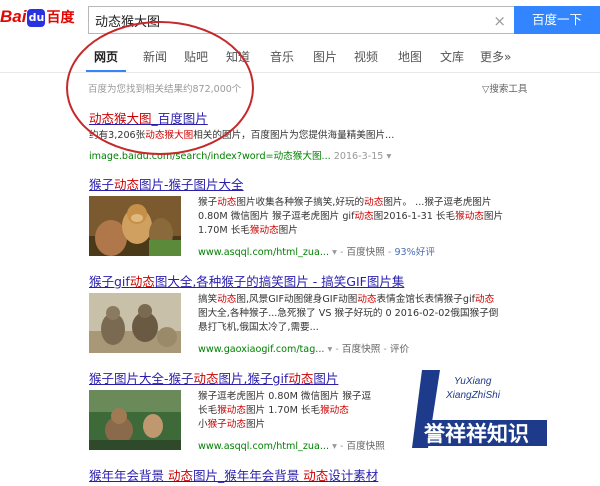 The width and height of the screenshot is (600, 486). What do you see at coordinates (414, 252) in the screenshot?
I see `rating-link: 93%好评` at bounding box center [414, 252].